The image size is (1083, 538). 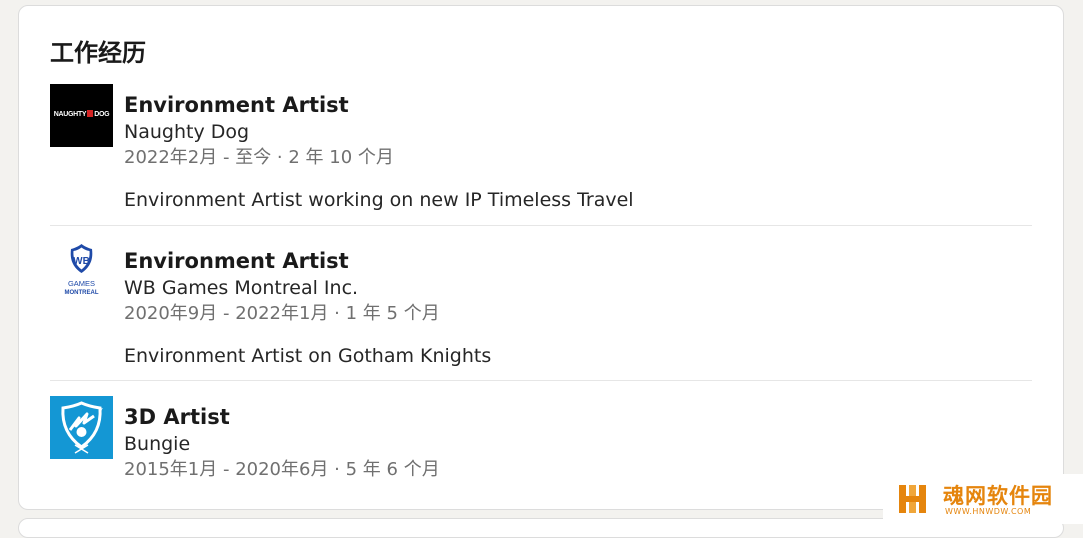 I want to click on wb-shield-icon: WB GAMES MONTREAL, so click(x=82, y=270).